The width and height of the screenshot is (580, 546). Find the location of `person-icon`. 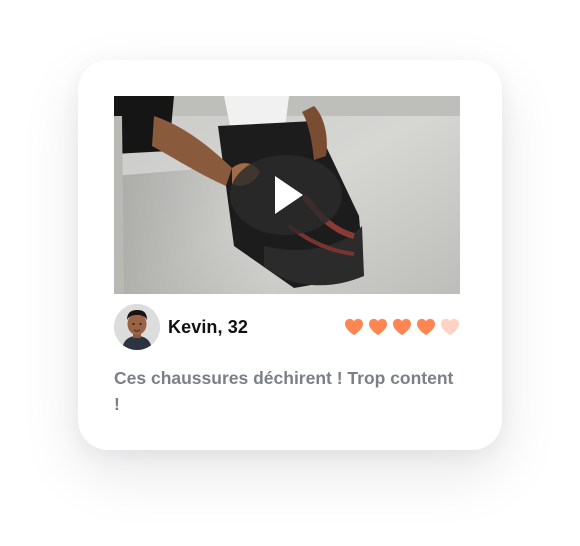

person-icon is located at coordinates (137, 327).